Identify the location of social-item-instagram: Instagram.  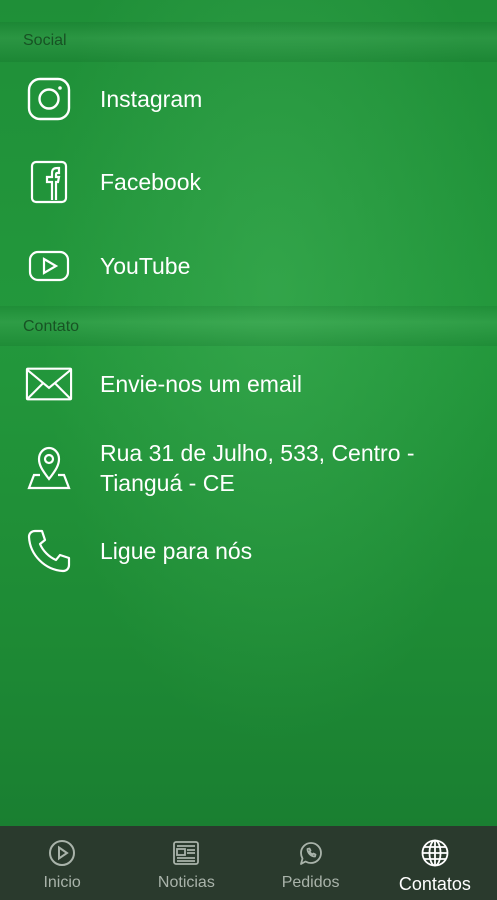
(248, 99).